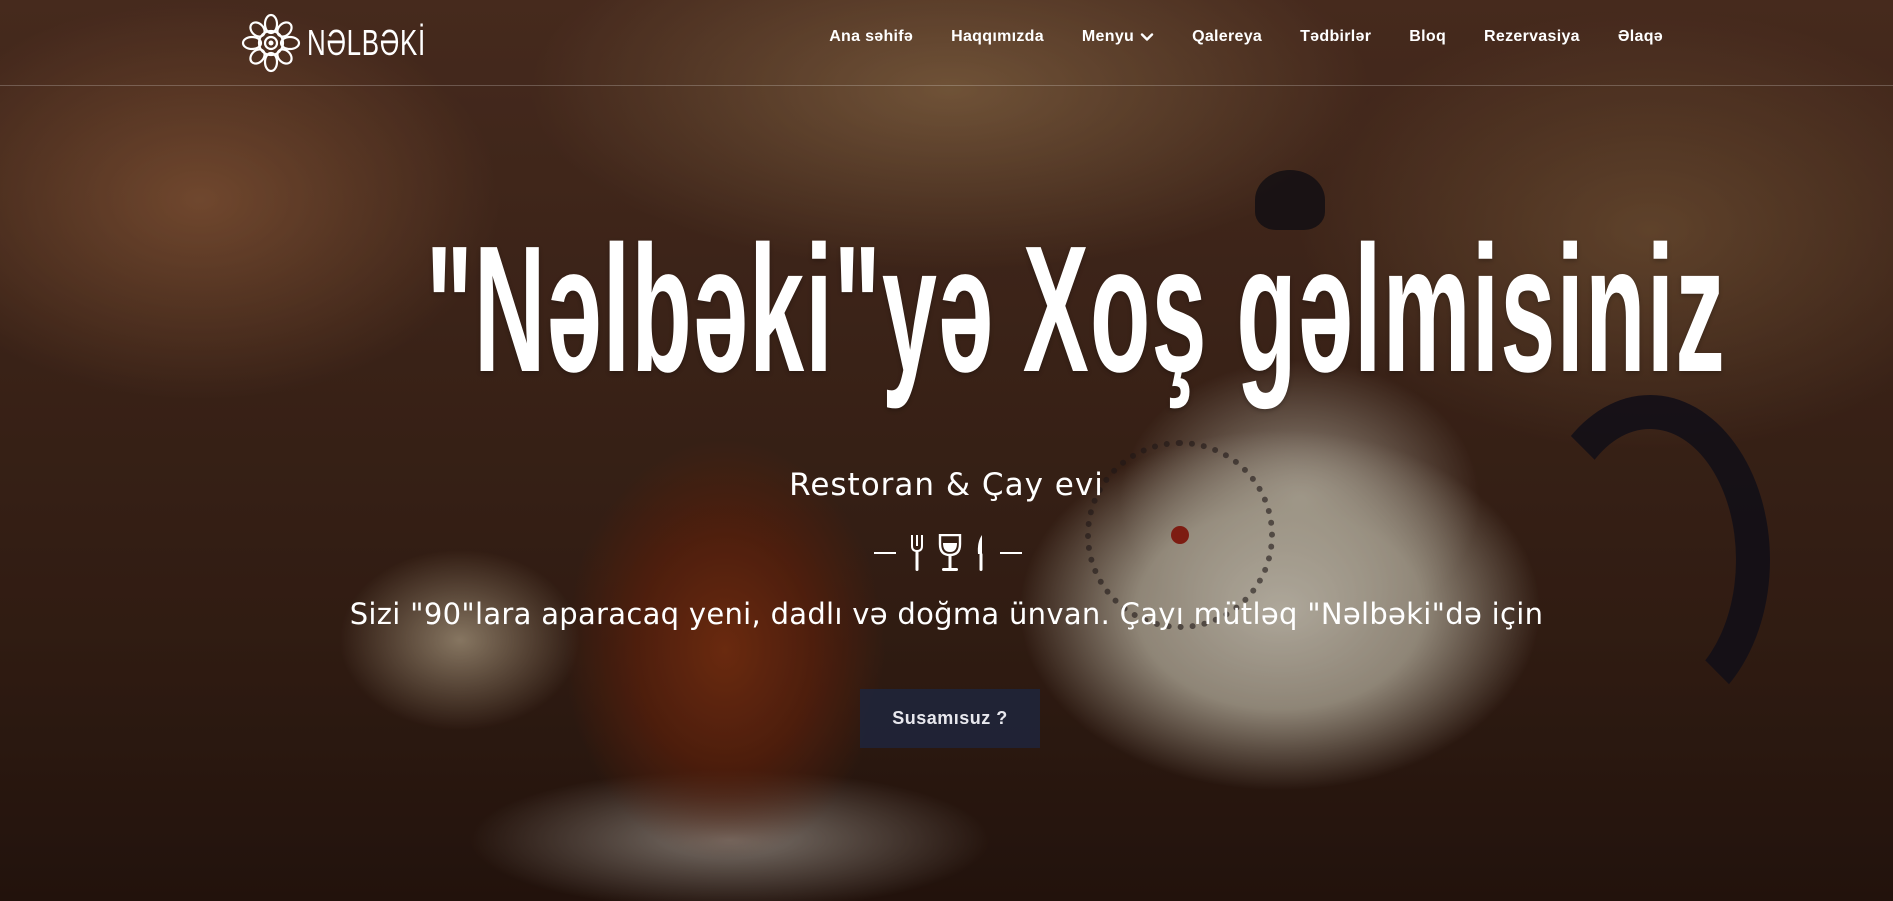  I want to click on fork-icon, so click(916, 553).